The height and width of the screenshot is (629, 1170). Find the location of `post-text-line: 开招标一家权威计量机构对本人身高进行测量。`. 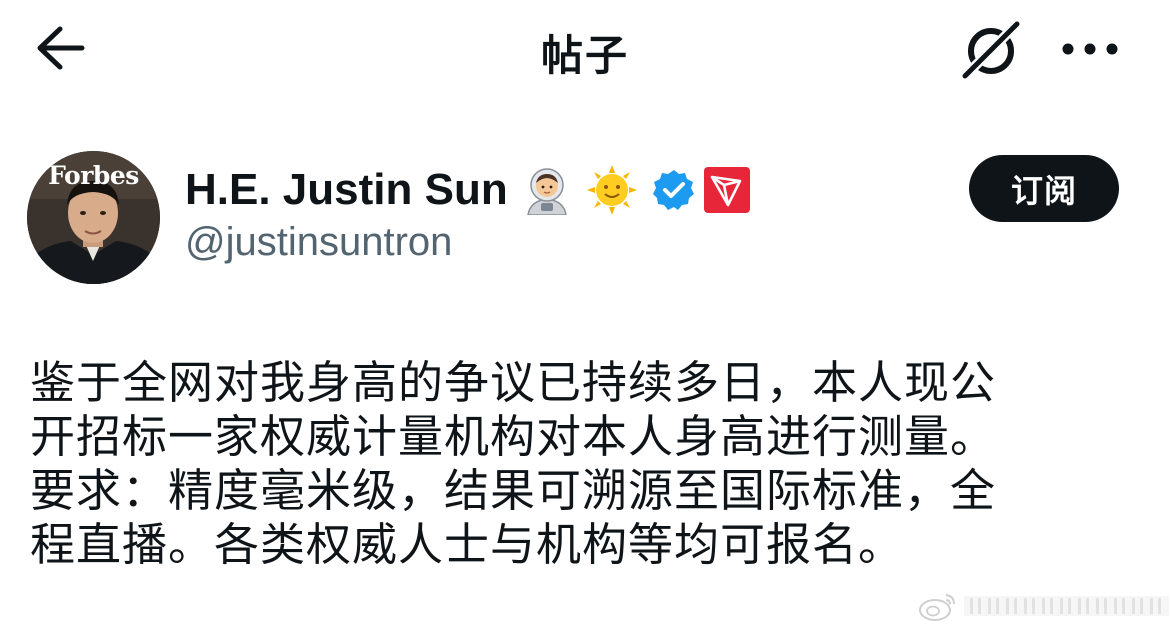

post-text-line: 开招标一家权威计量机构对本人身高进行测量。 is located at coordinates (513, 436).